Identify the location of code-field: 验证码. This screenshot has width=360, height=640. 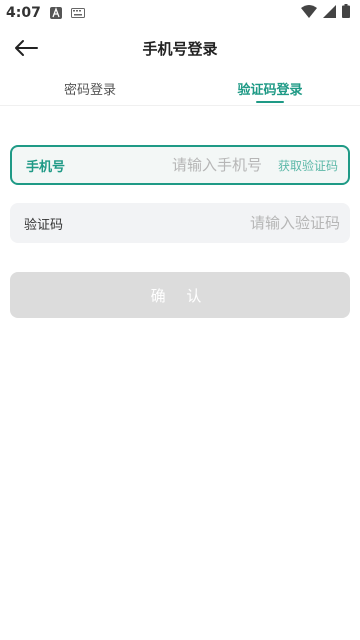
(180, 223).